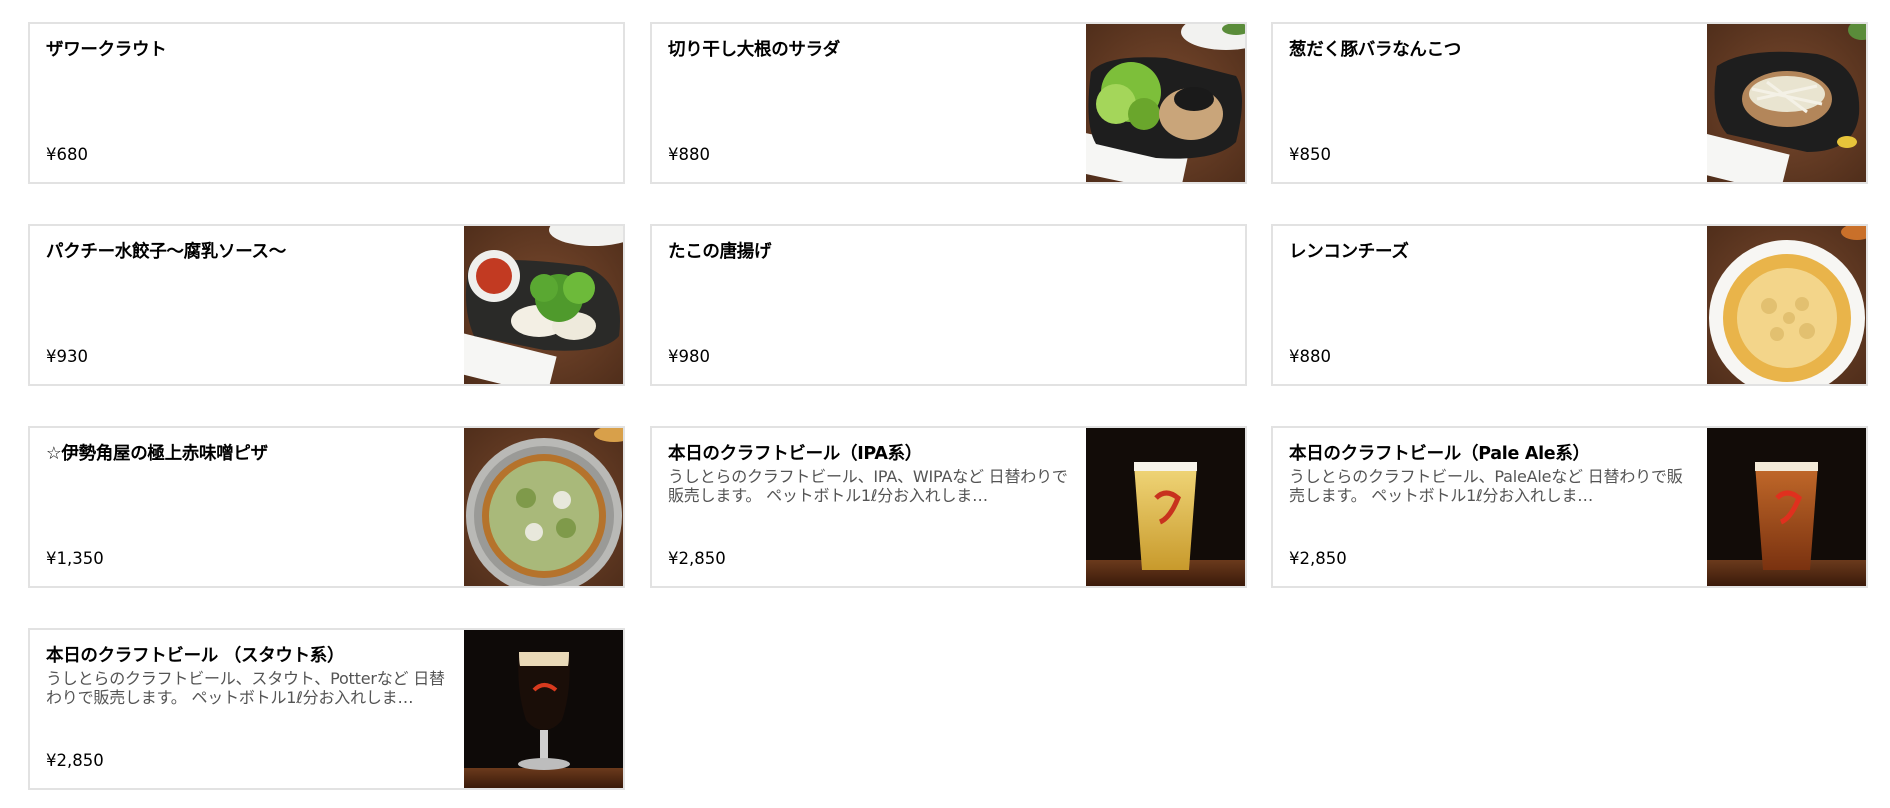 This screenshot has width=1890, height=808. Describe the element at coordinates (948, 305) in the screenshot. I see `menu-item-card: たこの唐揚げ ¥980` at that location.